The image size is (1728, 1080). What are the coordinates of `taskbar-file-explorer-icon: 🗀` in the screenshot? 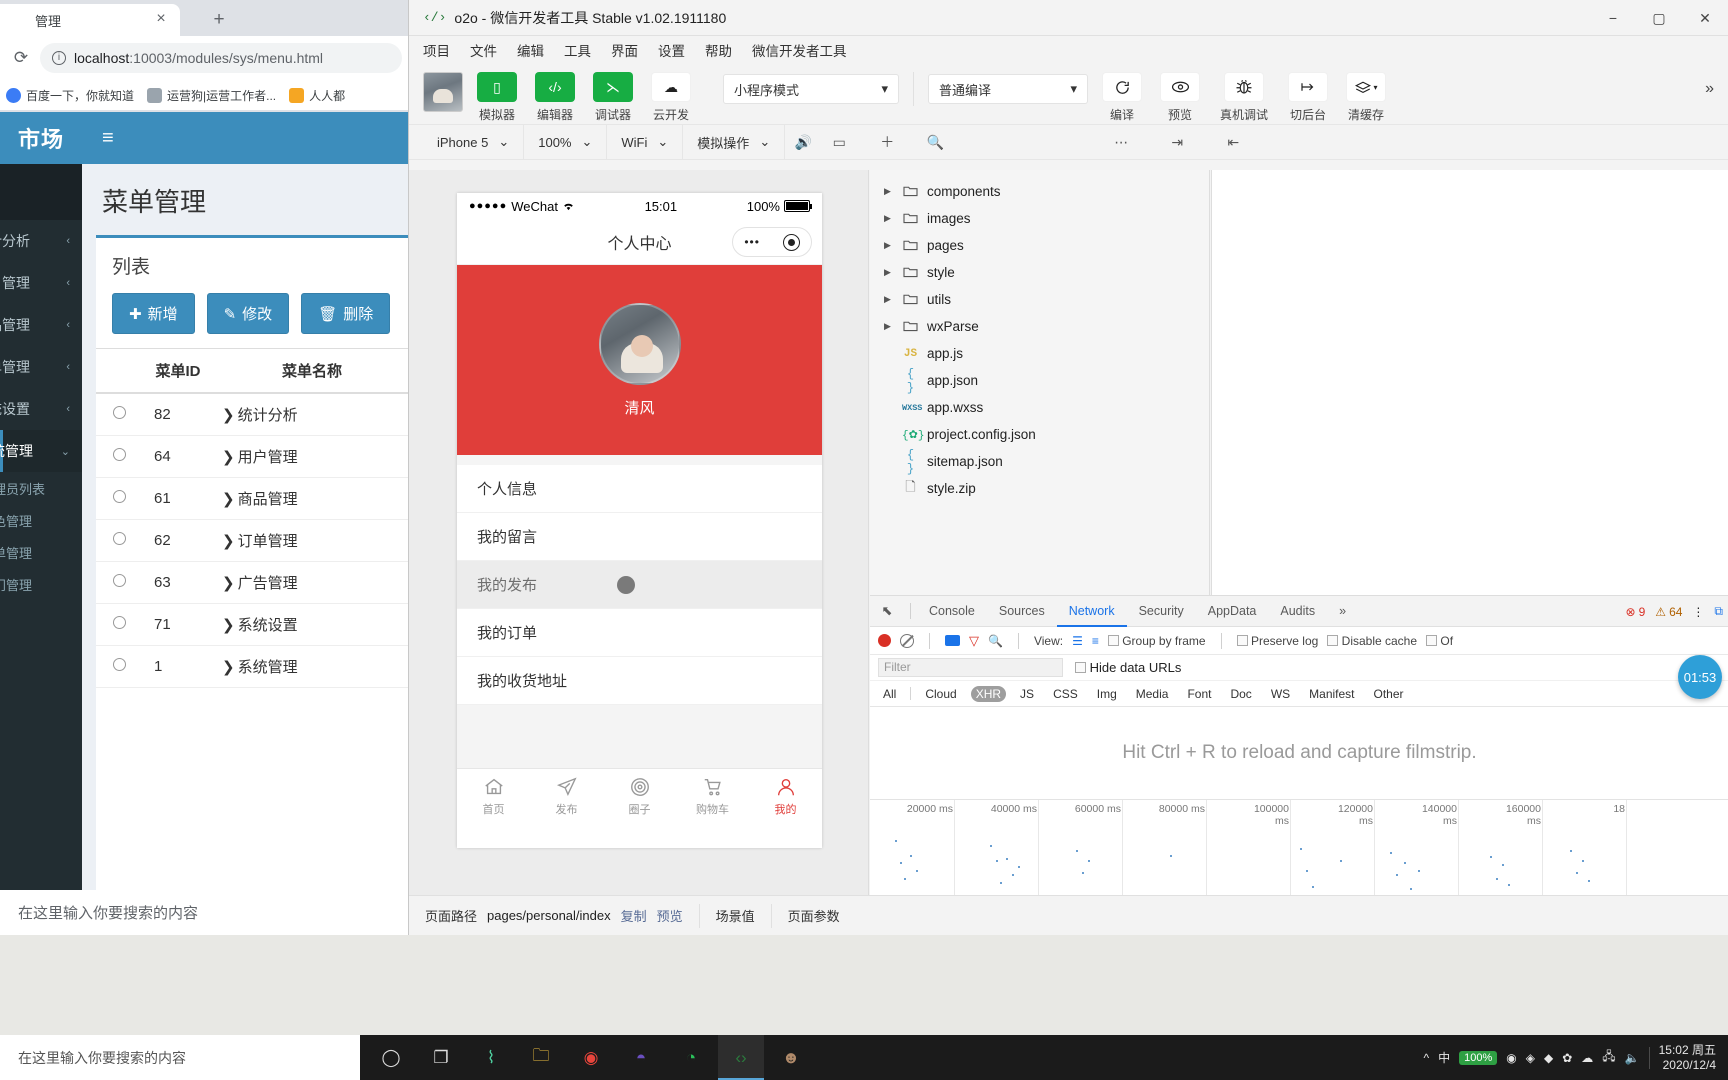 It's located at (541, 1057).